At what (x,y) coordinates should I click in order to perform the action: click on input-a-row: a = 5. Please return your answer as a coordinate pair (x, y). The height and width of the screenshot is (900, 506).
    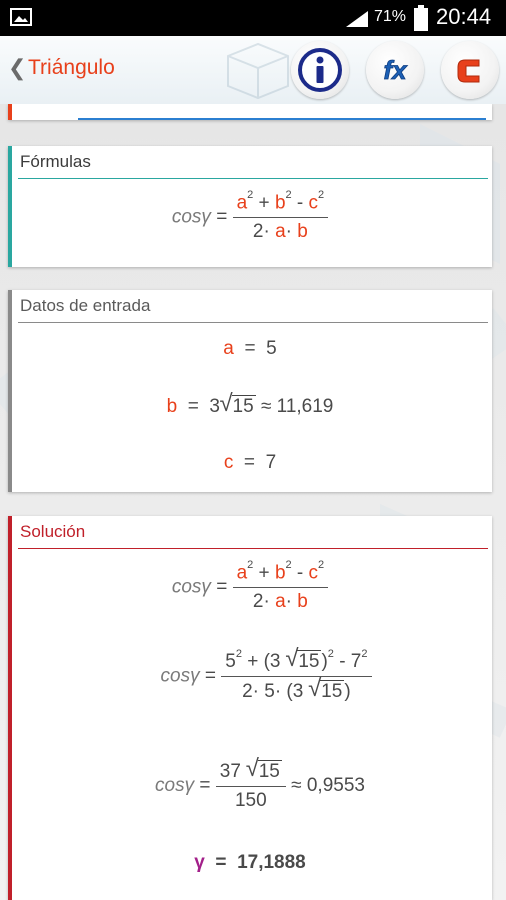
    Looking at the image, I should click on (250, 349).